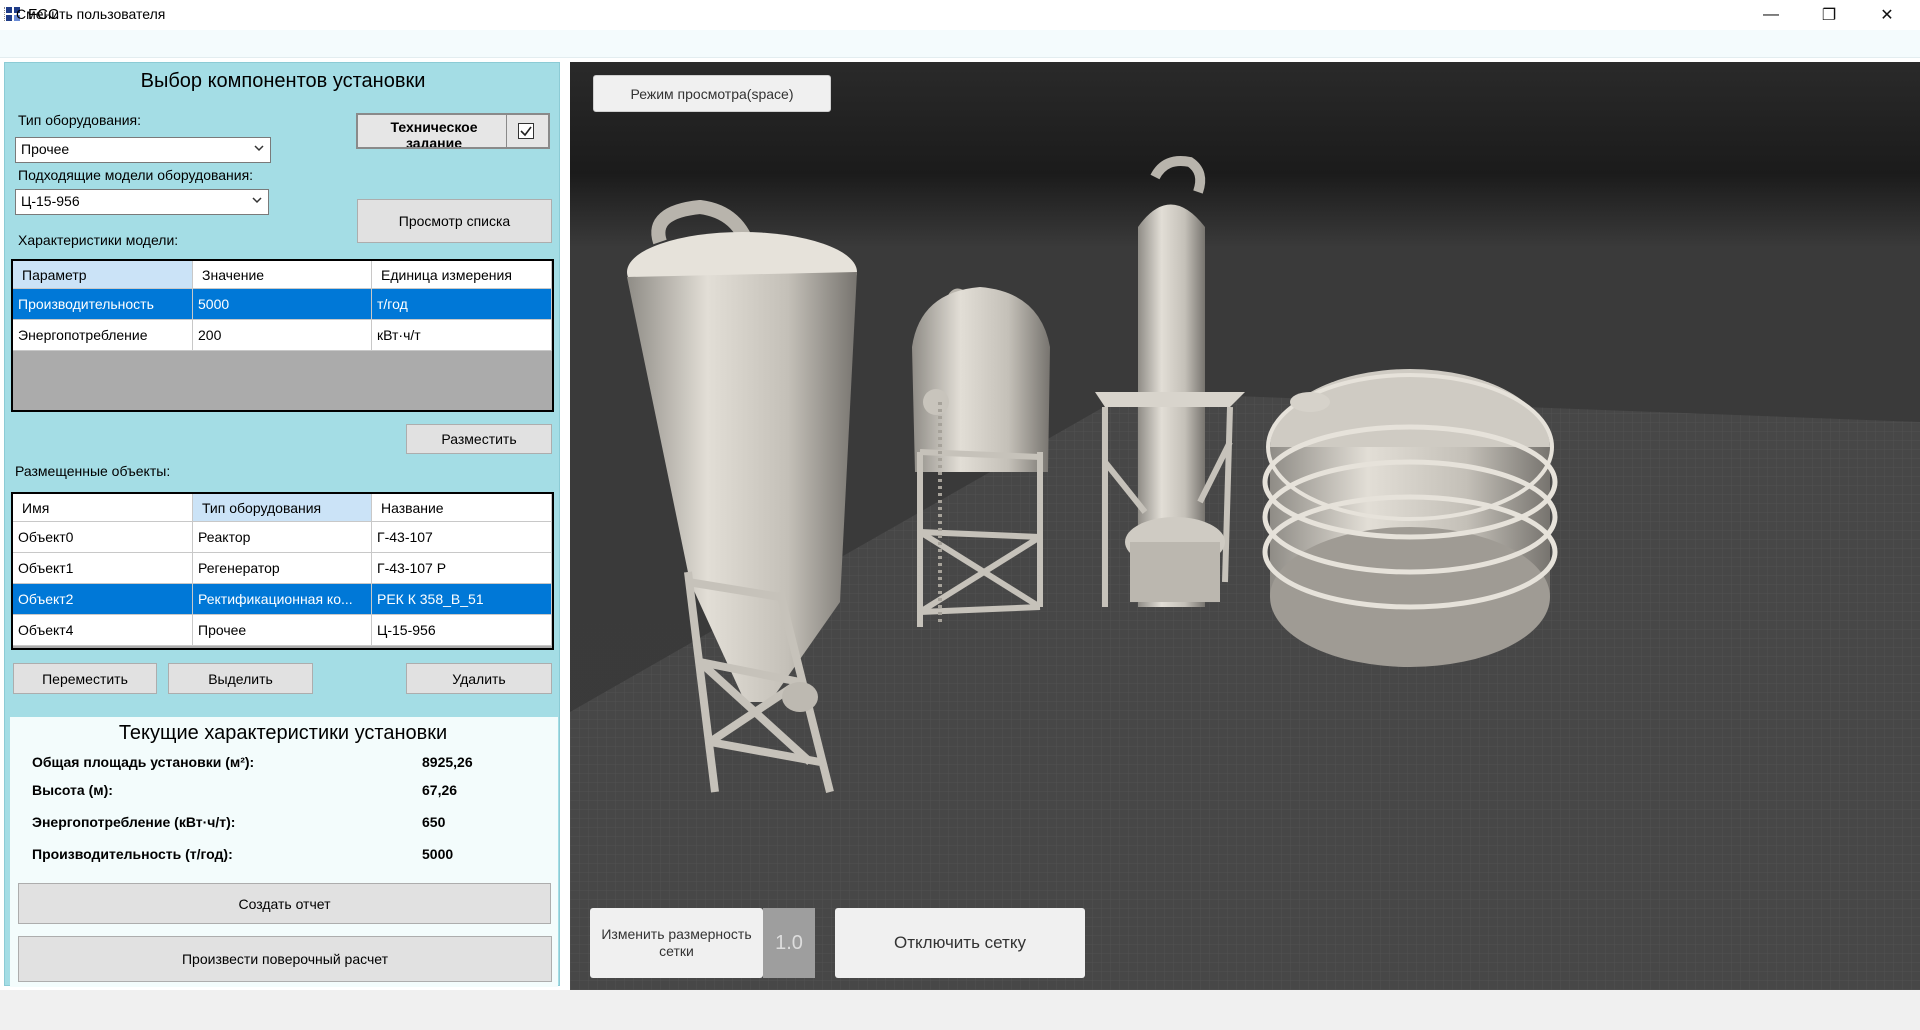  What do you see at coordinates (103, 630) in the screenshot?
I see `cell-name: Объект4` at bounding box center [103, 630].